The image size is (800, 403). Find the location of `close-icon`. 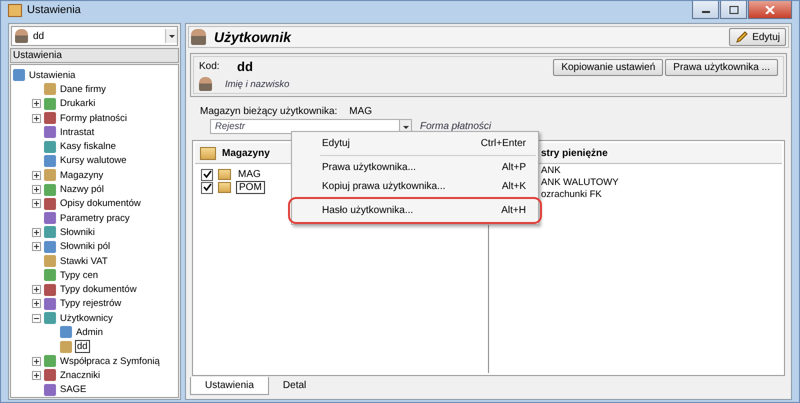

close-icon is located at coordinates (770, 10).